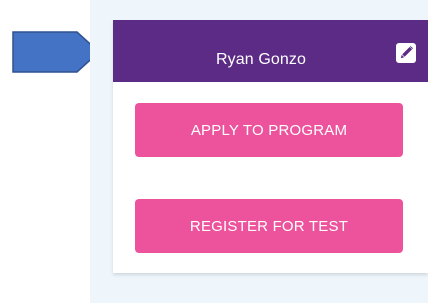 This screenshot has height=303, width=428. What do you see at coordinates (269, 226) in the screenshot?
I see `register-for-test-button: REGISTER FOR TEST` at bounding box center [269, 226].